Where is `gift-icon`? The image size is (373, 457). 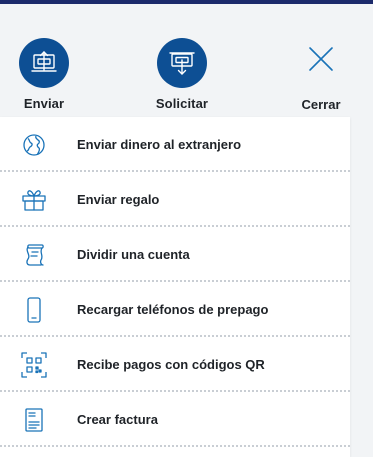
gift-icon is located at coordinates (34, 200).